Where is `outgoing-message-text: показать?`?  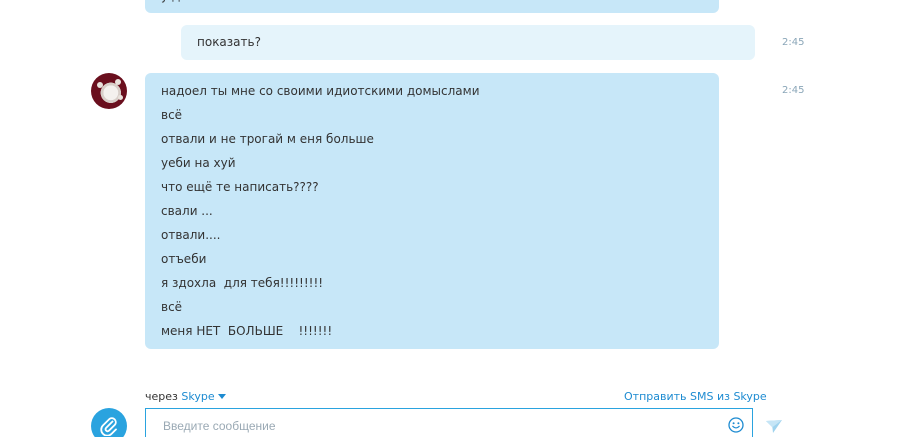
outgoing-message-text: показать? is located at coordinates (229, 42).